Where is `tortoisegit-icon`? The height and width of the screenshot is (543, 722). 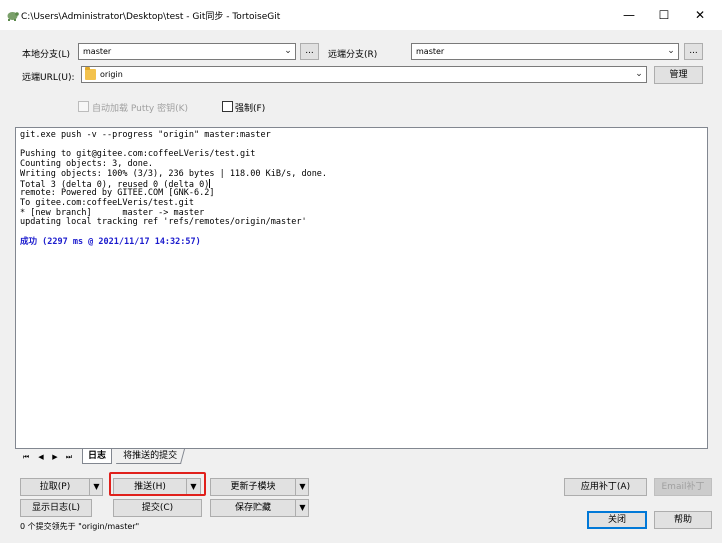 tortoisegit-icon is located at coordinates (13, 16).